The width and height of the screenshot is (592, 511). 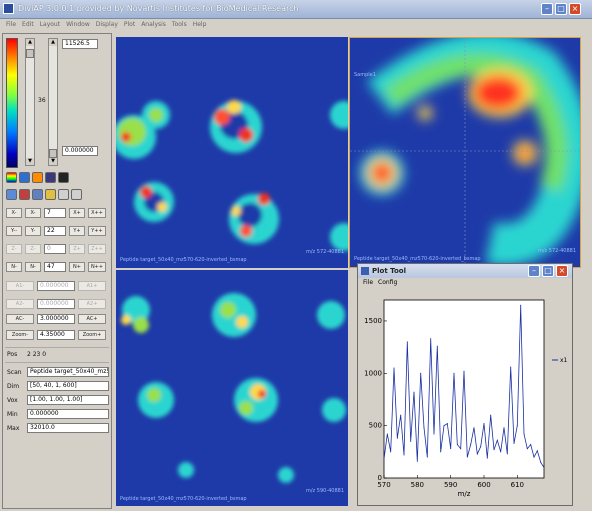 I want to click on tool-toolbar, so click(x=45, y=195).